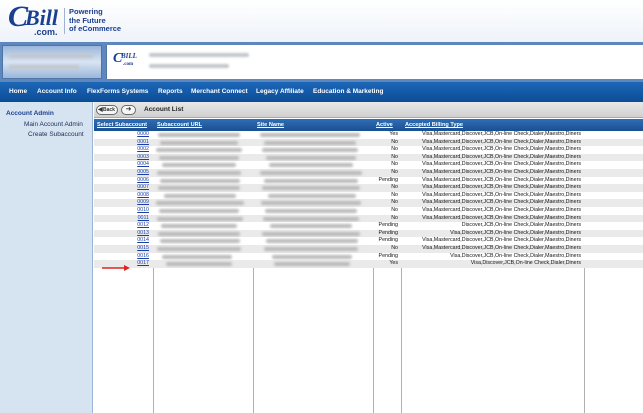 Image resolution: width=643 pixels, height=413 pixels. What do you see at coordinates (495, 125) in the screenshot?
I see `column-header-billing-type: Accepted Billing Type` at bounding box center [495, 125].